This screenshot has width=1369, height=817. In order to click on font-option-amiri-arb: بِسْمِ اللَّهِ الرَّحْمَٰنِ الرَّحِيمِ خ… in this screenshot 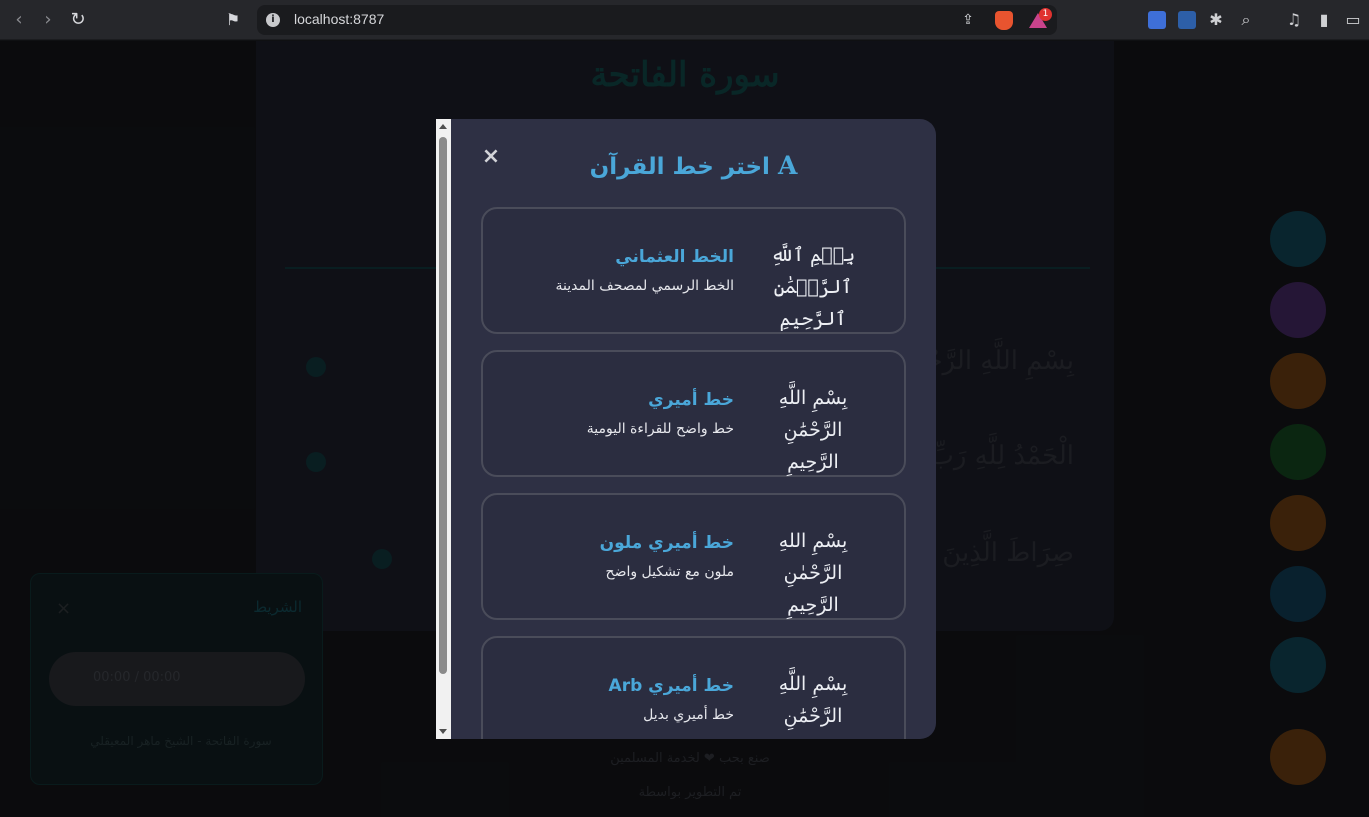, I will do `click(693, 687)`.